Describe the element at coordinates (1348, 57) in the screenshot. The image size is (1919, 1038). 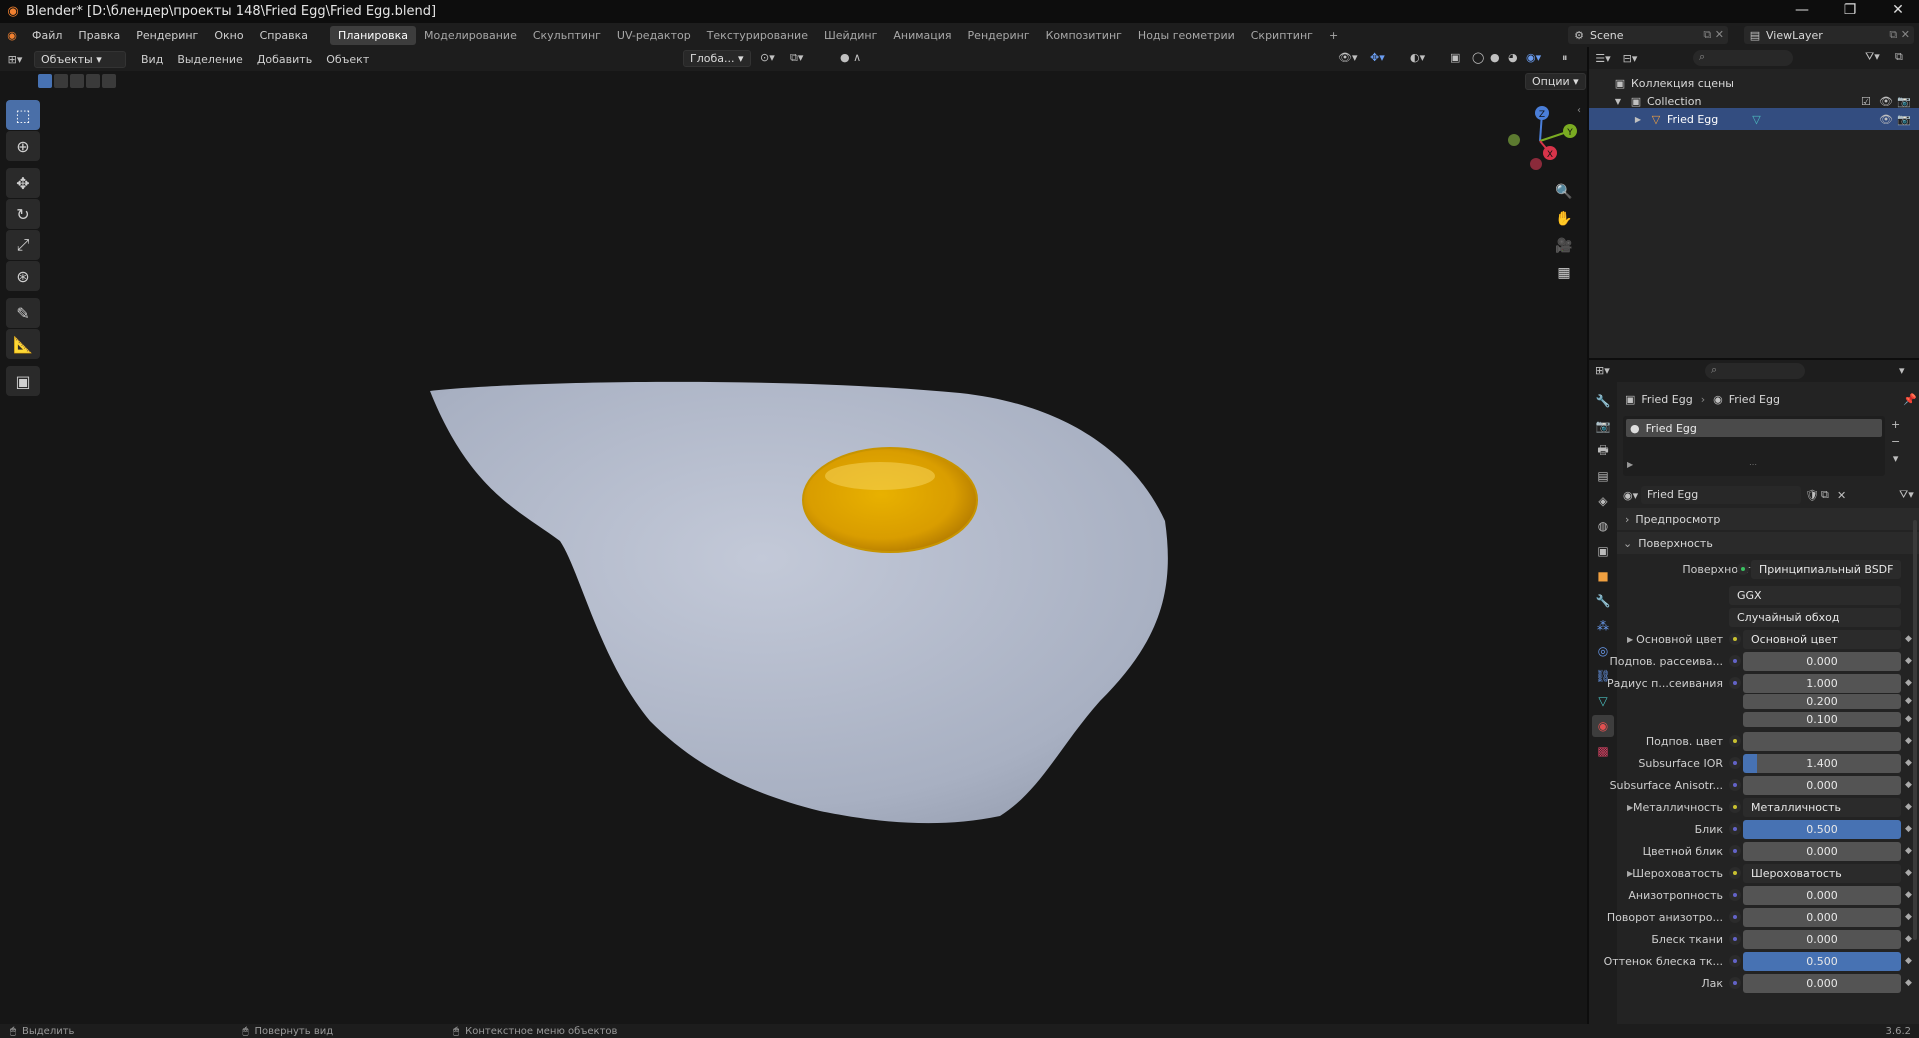
I see `visibility-icon: 👁▾` at that location.